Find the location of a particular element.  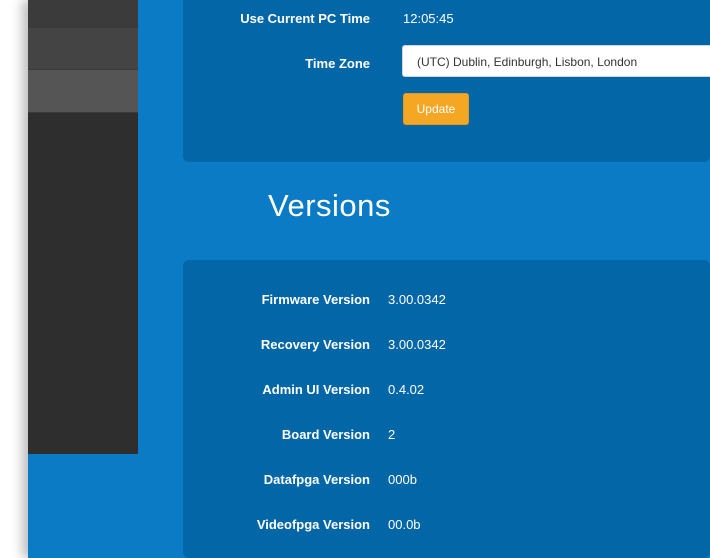

sidebar-item-active is located at coordinates (83, 91).